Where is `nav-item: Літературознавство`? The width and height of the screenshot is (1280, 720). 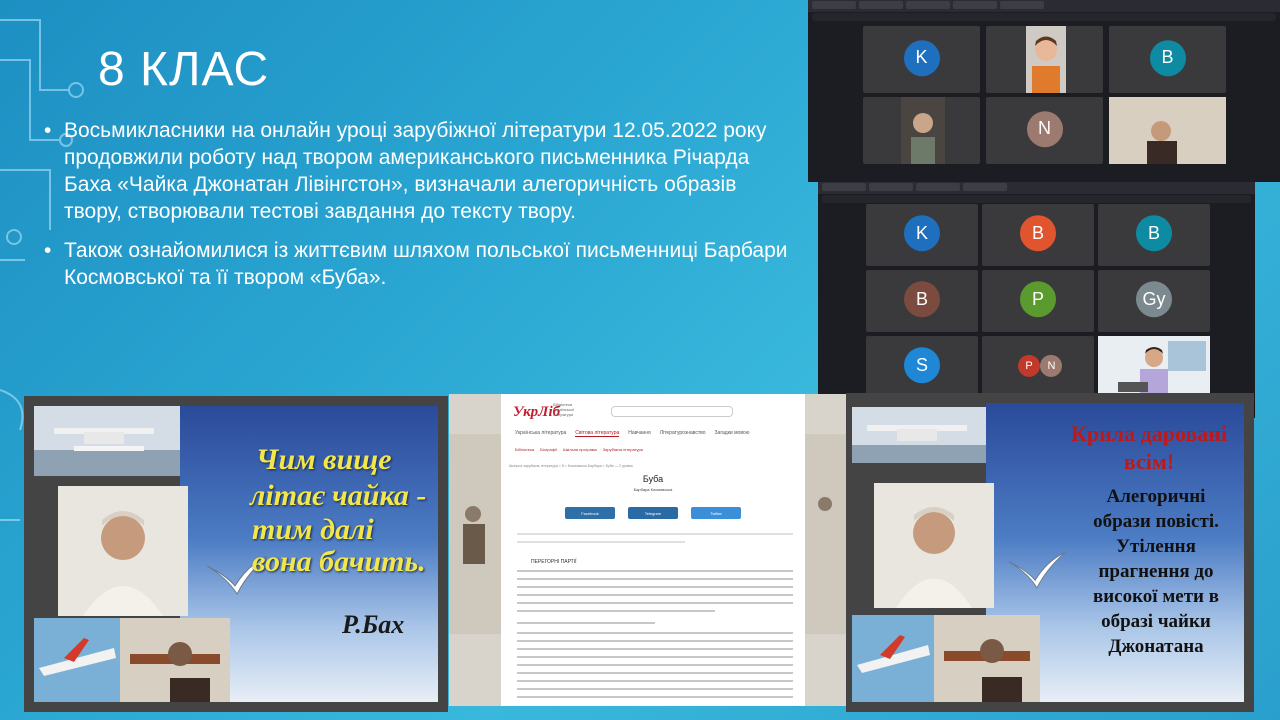
nav-item: Літературознавство is located at coordinates (683, 433).